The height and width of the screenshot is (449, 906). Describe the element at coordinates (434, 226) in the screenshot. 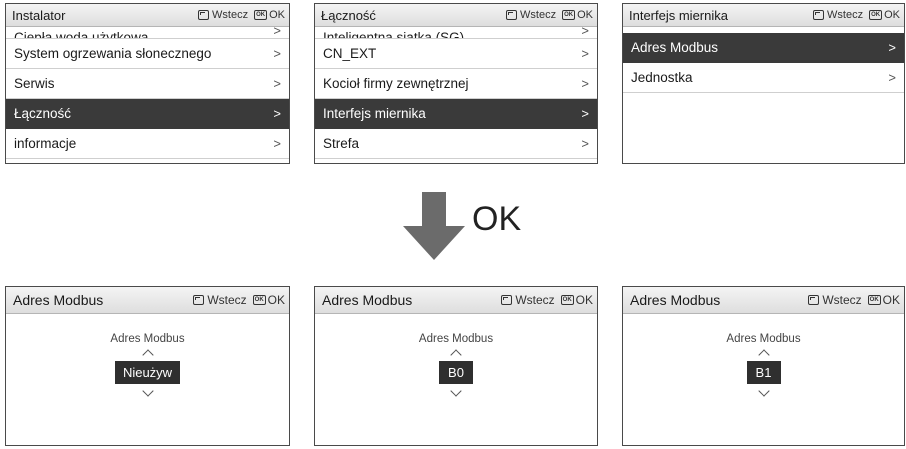

I see `down-arrow-icon` at that location.